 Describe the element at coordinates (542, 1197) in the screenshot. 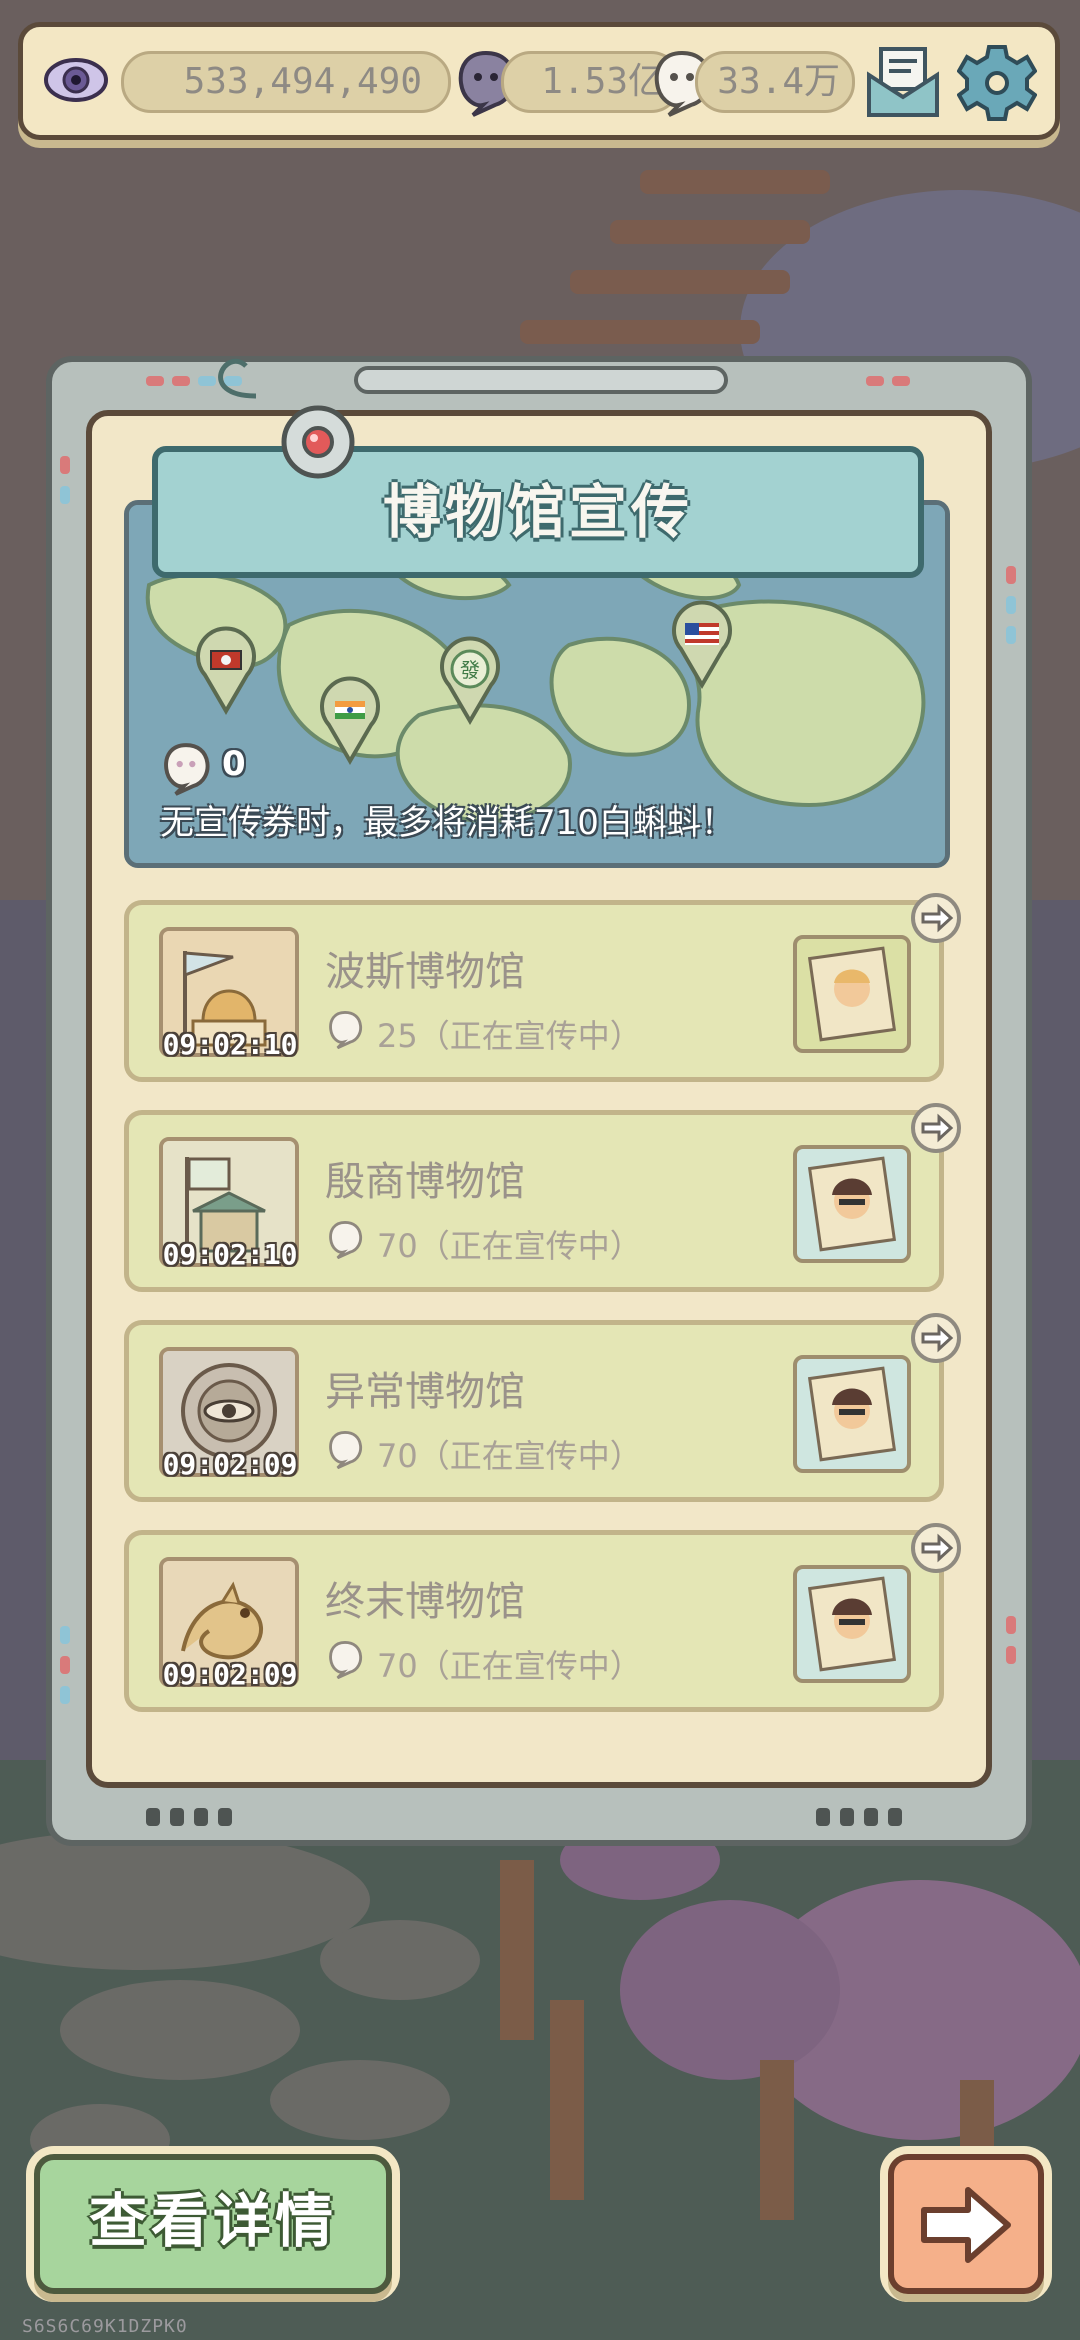

I see `museum-row: 09:02:10 殷商博物馆 70（正在宣传中）` at that location.